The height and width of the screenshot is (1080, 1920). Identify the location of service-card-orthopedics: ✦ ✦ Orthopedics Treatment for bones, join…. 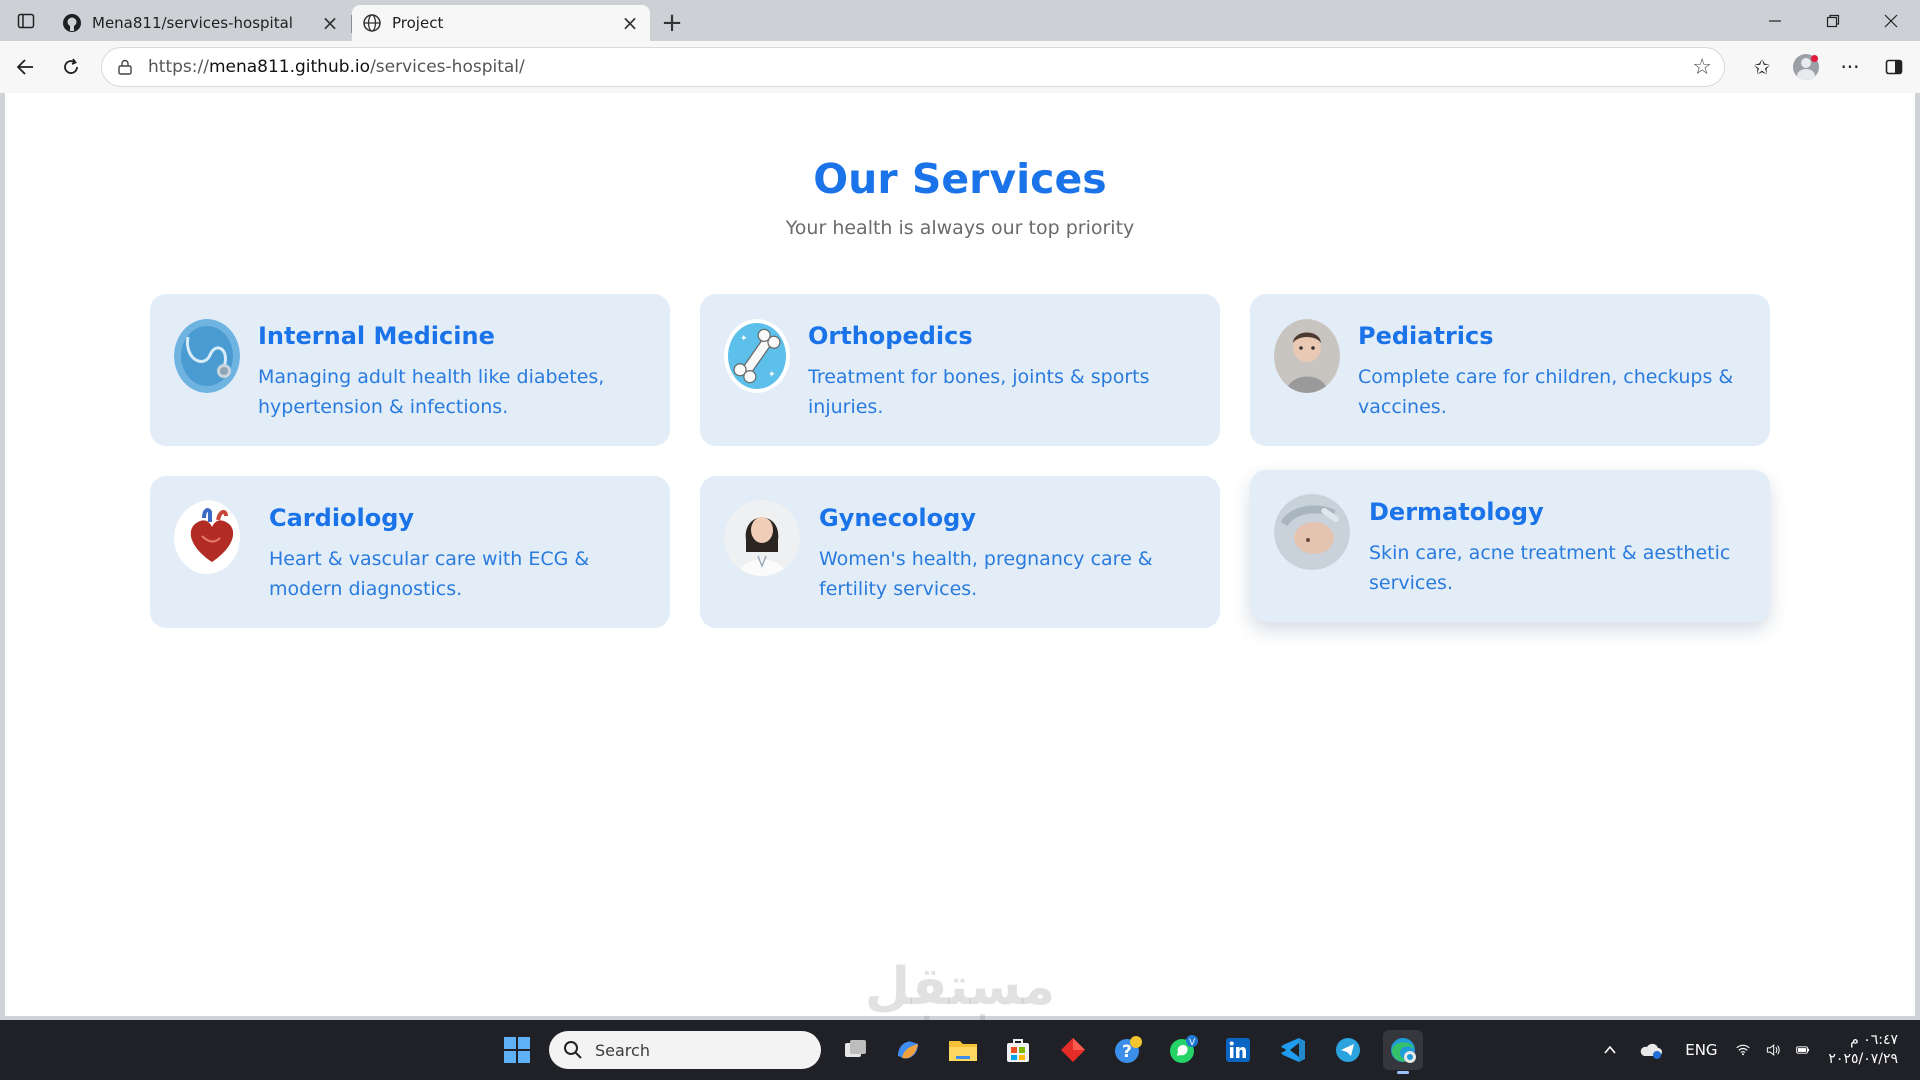
(960, 370).